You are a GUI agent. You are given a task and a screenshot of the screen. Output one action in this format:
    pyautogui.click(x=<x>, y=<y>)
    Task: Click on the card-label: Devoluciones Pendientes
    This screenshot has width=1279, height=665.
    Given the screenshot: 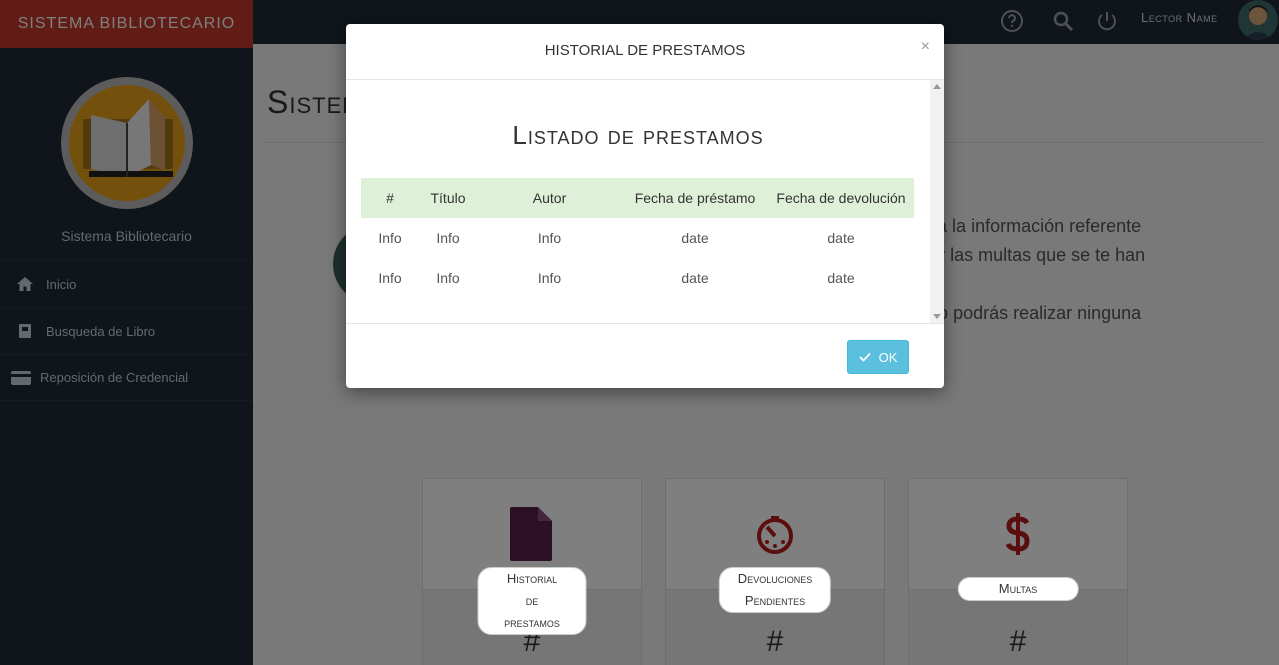 What is the action you would take?
    pyautogui.click(x=775, y=590)
    